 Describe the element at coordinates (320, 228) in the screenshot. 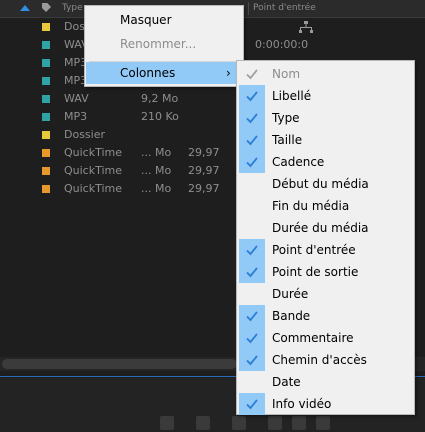

I see `submenu-item-label: Durée du média` at that location.